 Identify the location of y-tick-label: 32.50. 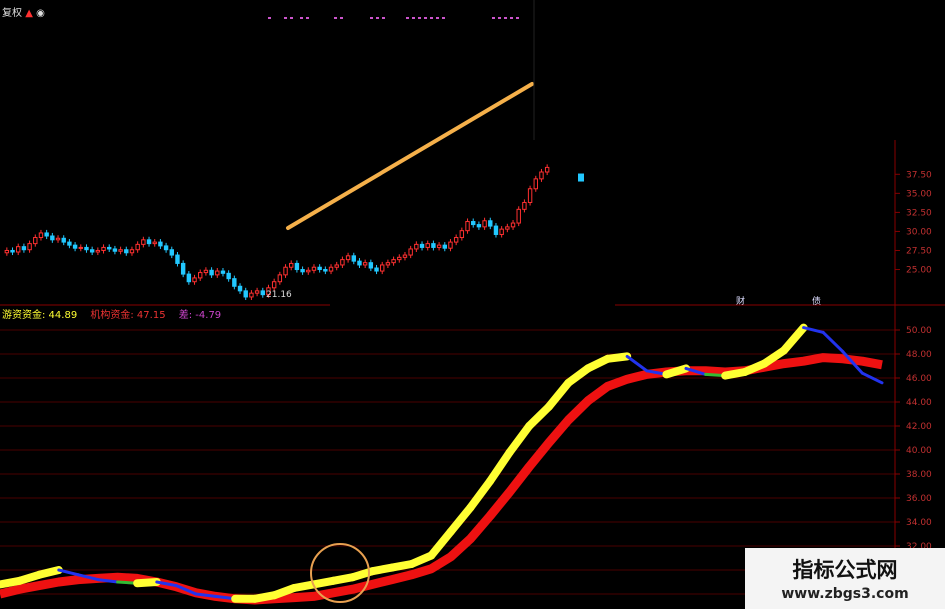
(919, 213).